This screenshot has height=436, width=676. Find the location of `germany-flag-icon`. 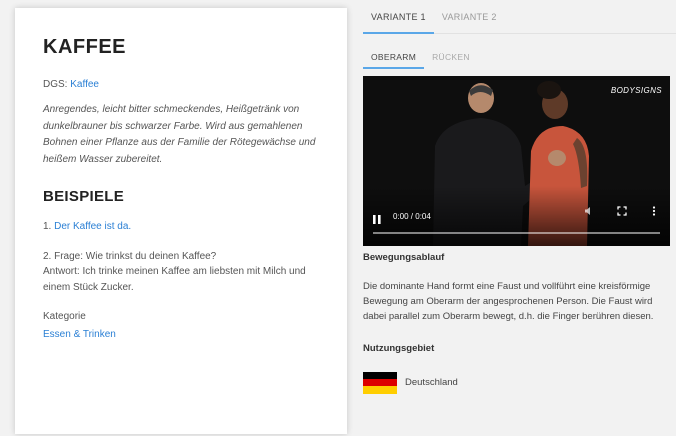

germany-flag-icon is located at coordinates (380, 382).